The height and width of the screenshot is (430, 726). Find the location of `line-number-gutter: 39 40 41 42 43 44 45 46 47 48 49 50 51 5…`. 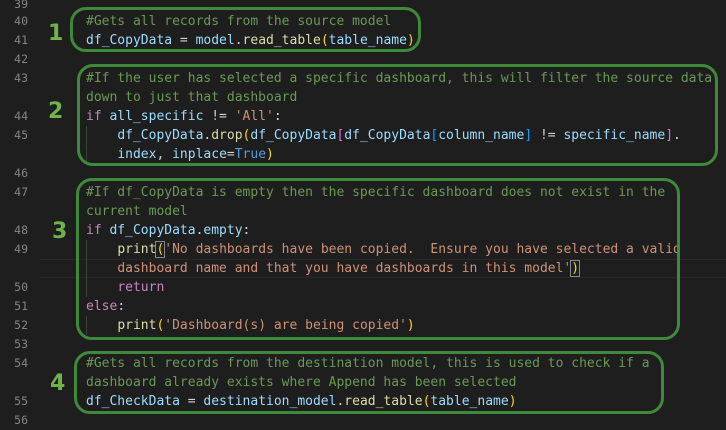

line-number-gutter: 39 40 41 42 43 44 45 46 47 48 49 50 51 5… is located at coordinates (20, 213).